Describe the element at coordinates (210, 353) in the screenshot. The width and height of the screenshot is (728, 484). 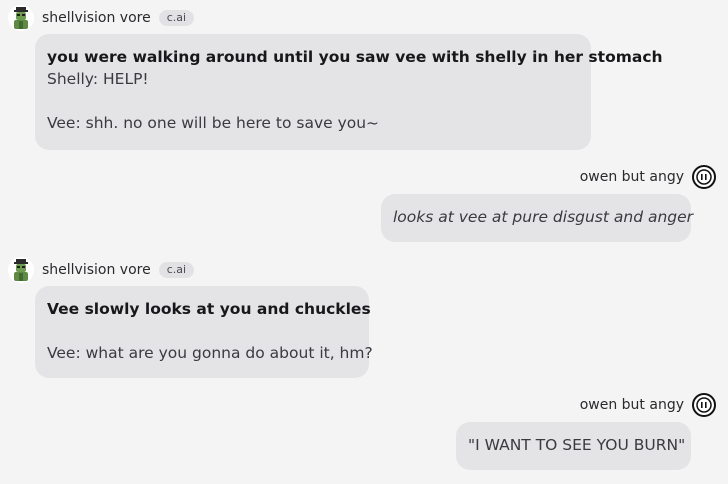
I see `message-text: Vee: what are you gonna do about it, hm?` at that location.